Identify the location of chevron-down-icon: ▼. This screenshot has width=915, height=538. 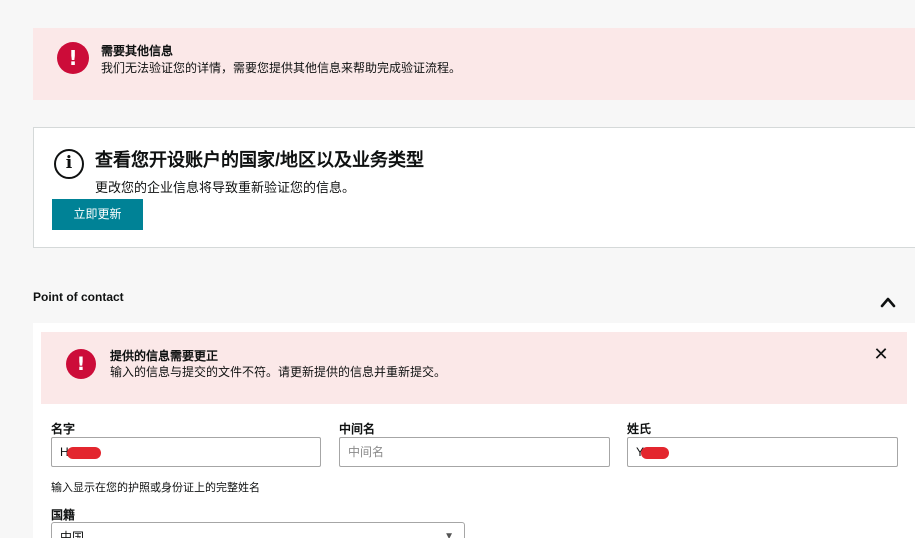
(449, 534).